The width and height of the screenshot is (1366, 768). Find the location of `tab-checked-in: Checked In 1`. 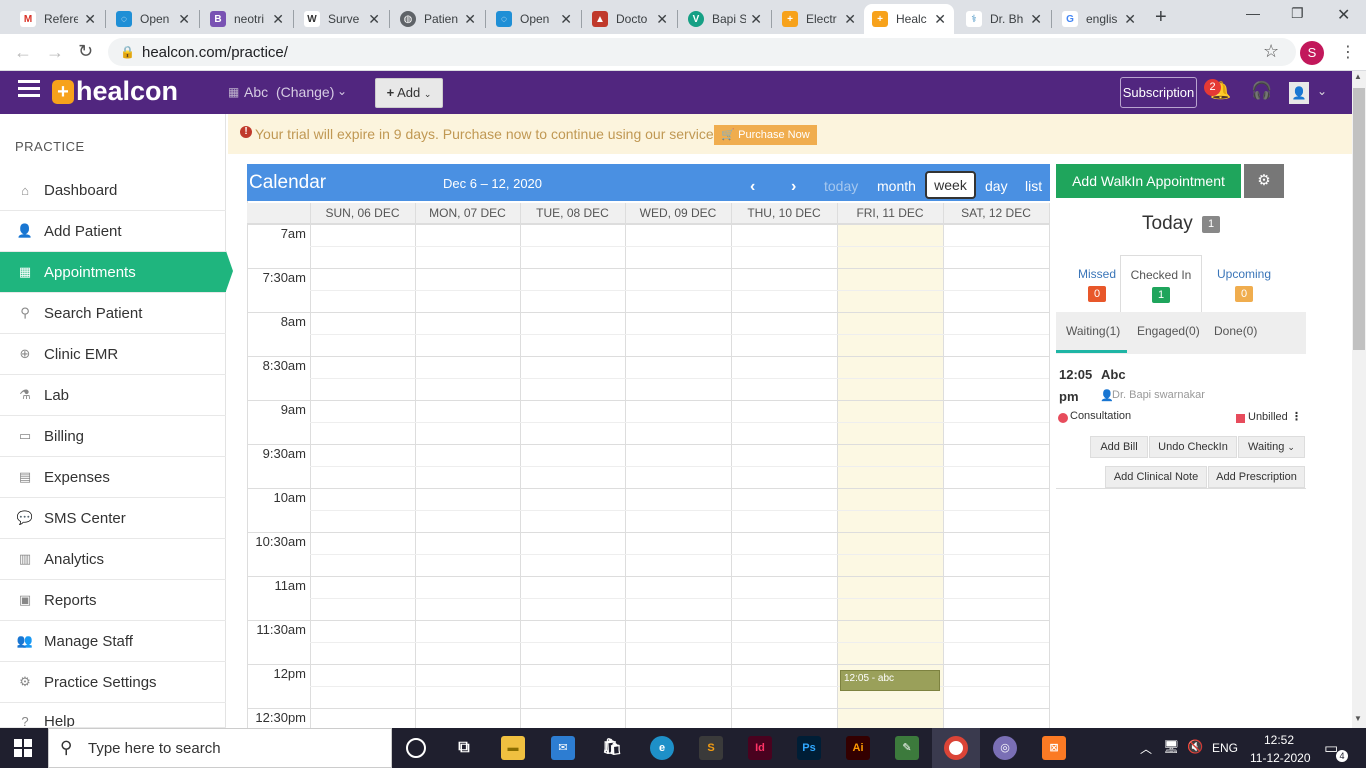

tab-checked-in: Checked In 1 is located at coordinates (1161, 283).